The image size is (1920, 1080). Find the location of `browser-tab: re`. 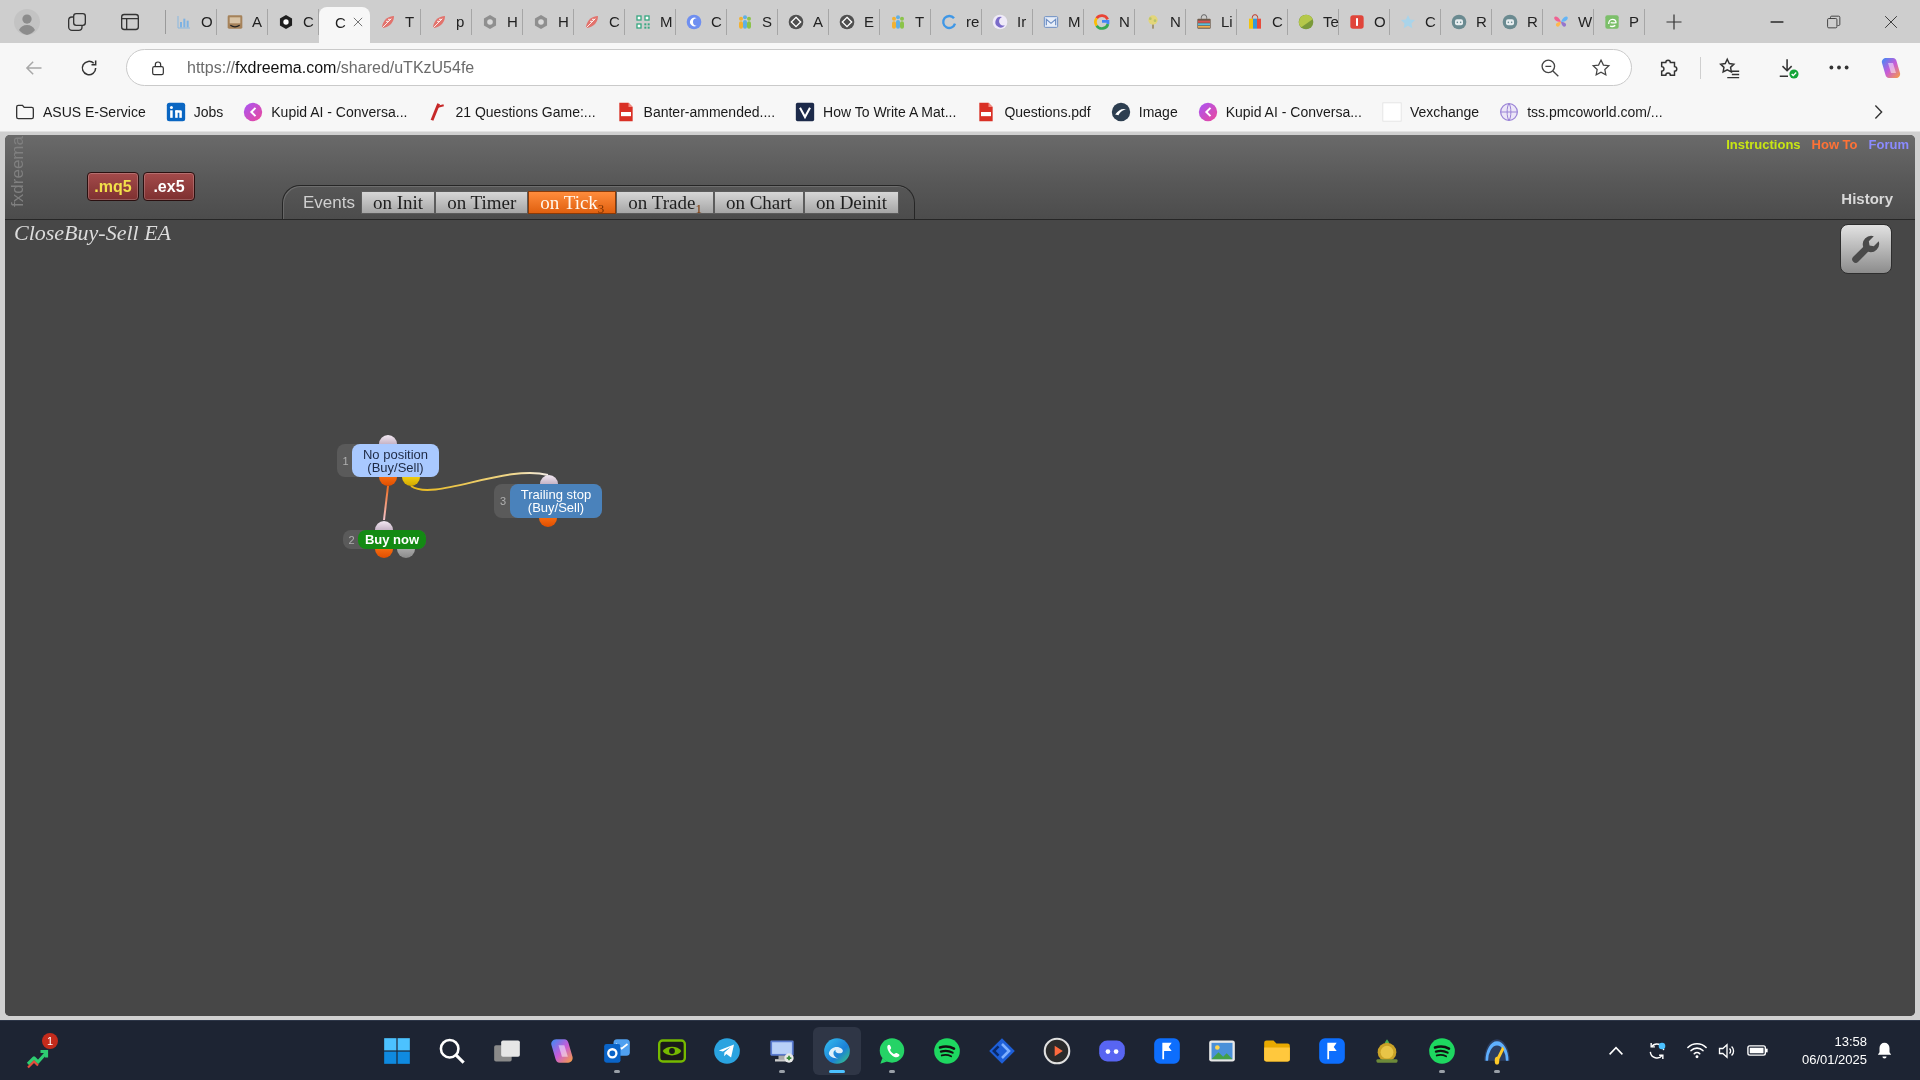

browser-tab: re is located at coordinates (956, 21).